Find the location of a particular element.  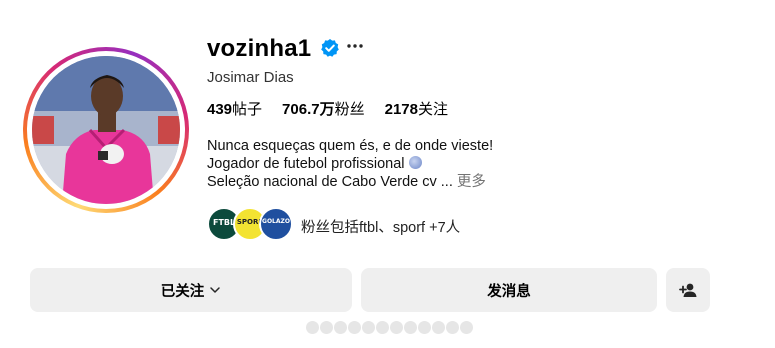

posts-stat: 439帖子 is located at coordinates (234, 108).